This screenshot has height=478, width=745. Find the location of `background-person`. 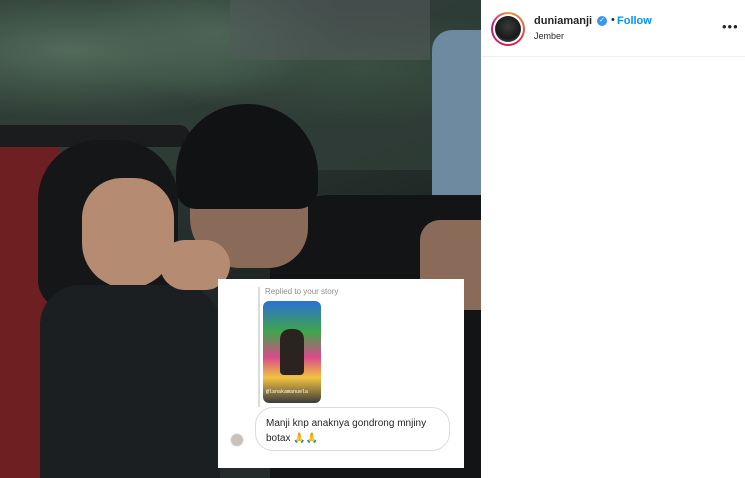

background-person is located at coordinates (456, 125).